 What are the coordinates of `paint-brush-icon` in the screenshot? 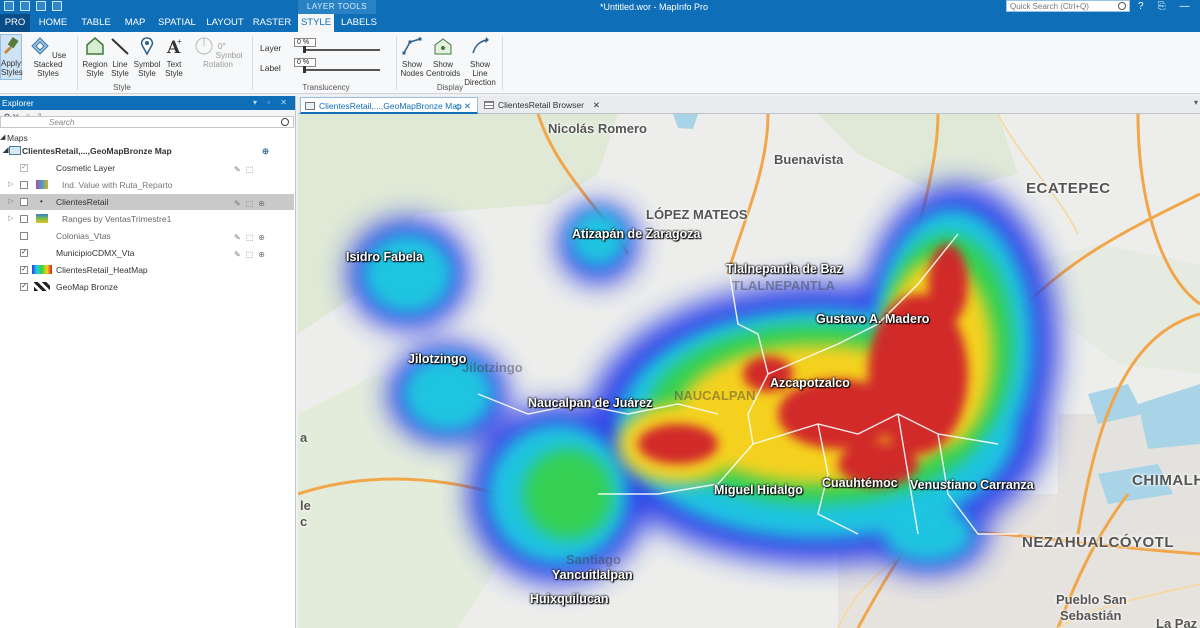 It's located at (11, 45).